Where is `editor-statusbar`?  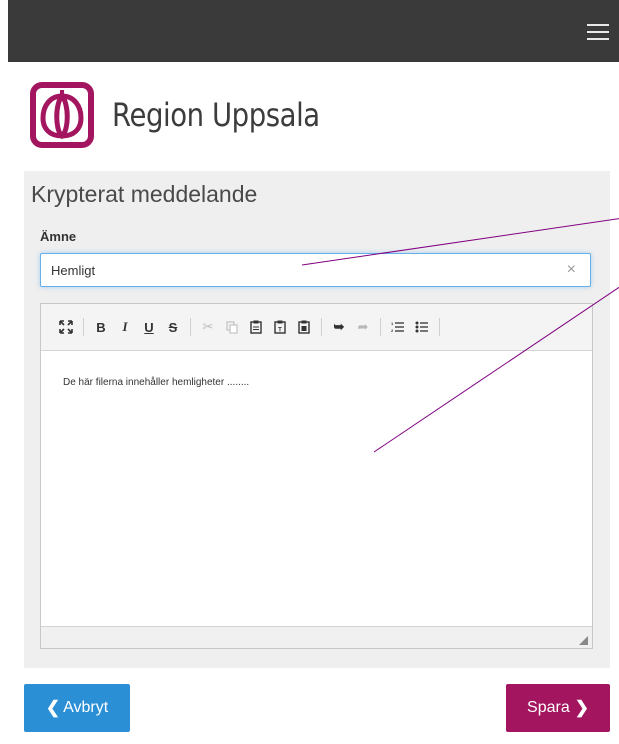 editor-statusbar is located at coordinates (316, 637).